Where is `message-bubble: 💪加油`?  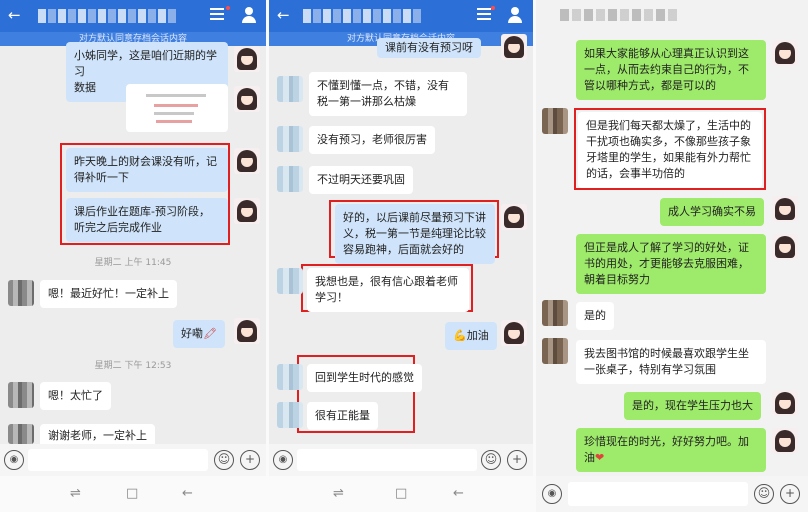 message-bubble: 💪加油 is located at coordinates (471, 336).